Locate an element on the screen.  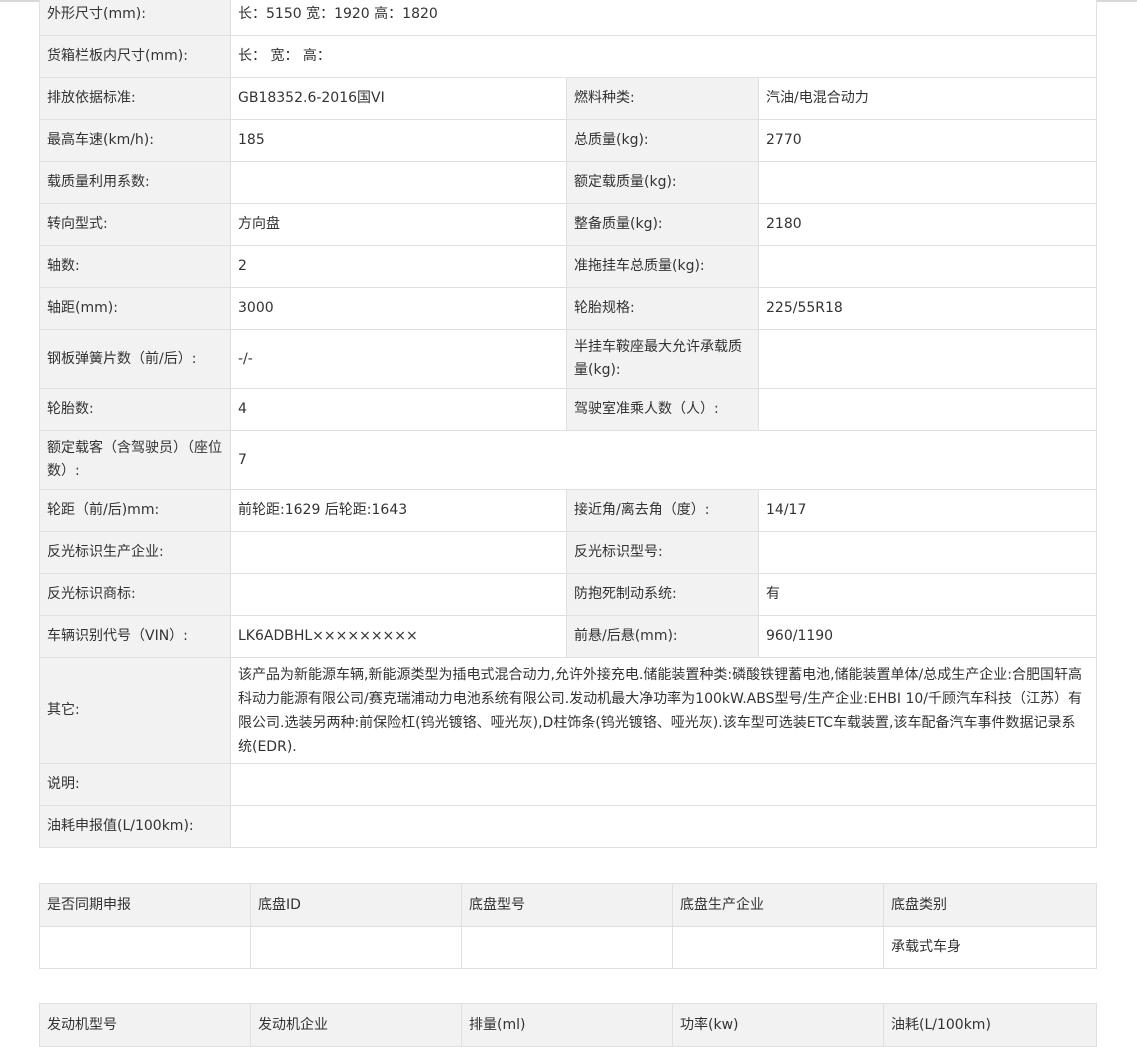
value-trailer-mass is located at coordinates (928, 267).